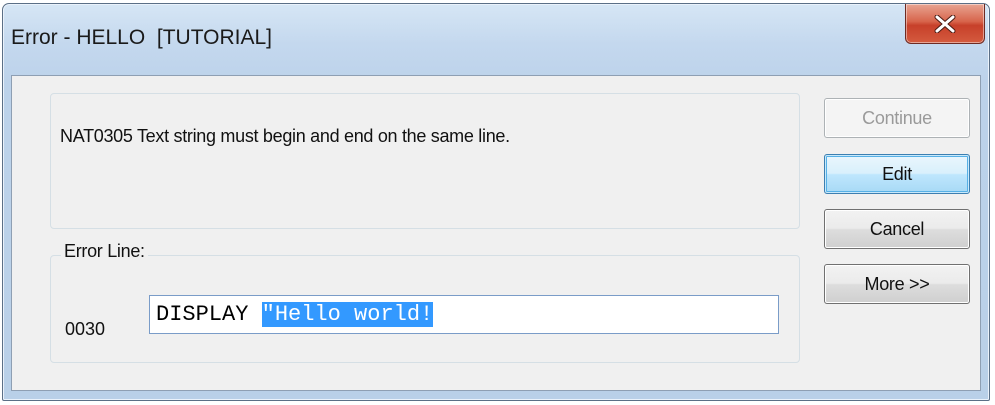 This screenshot has width=995, height=405. Describe the element at coordinates (897, 118) in the screenshot. I see `continue-button: Continue` at that location.